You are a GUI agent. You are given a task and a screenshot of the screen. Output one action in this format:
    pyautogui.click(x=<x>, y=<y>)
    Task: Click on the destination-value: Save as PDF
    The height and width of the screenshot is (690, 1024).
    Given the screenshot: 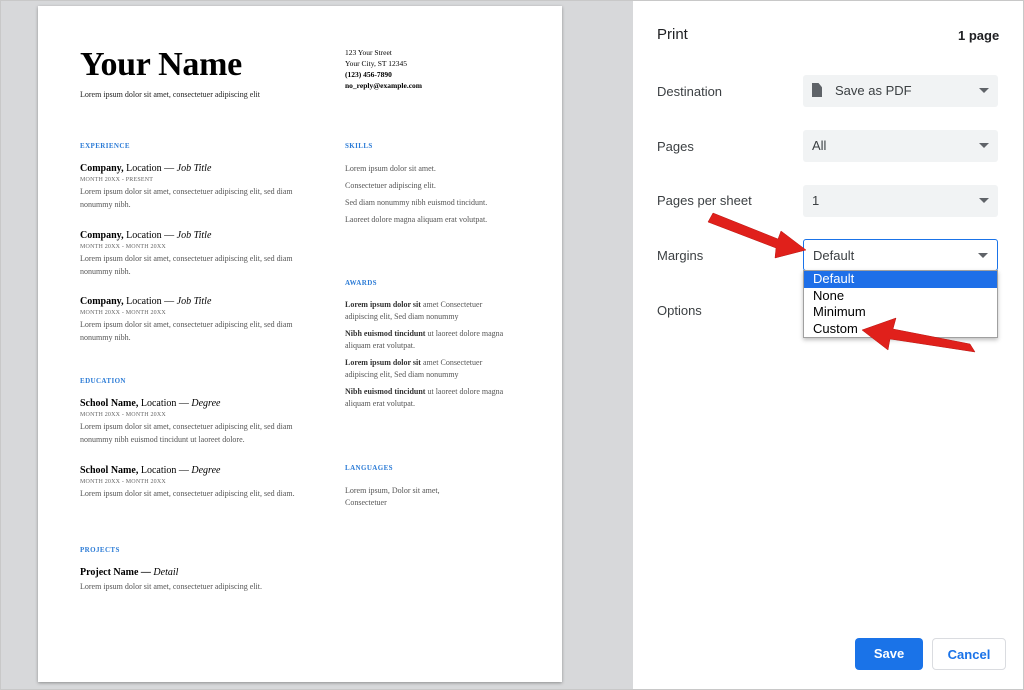 What is the action you would take?
    pyautogui.click(x=873, y=90)
    